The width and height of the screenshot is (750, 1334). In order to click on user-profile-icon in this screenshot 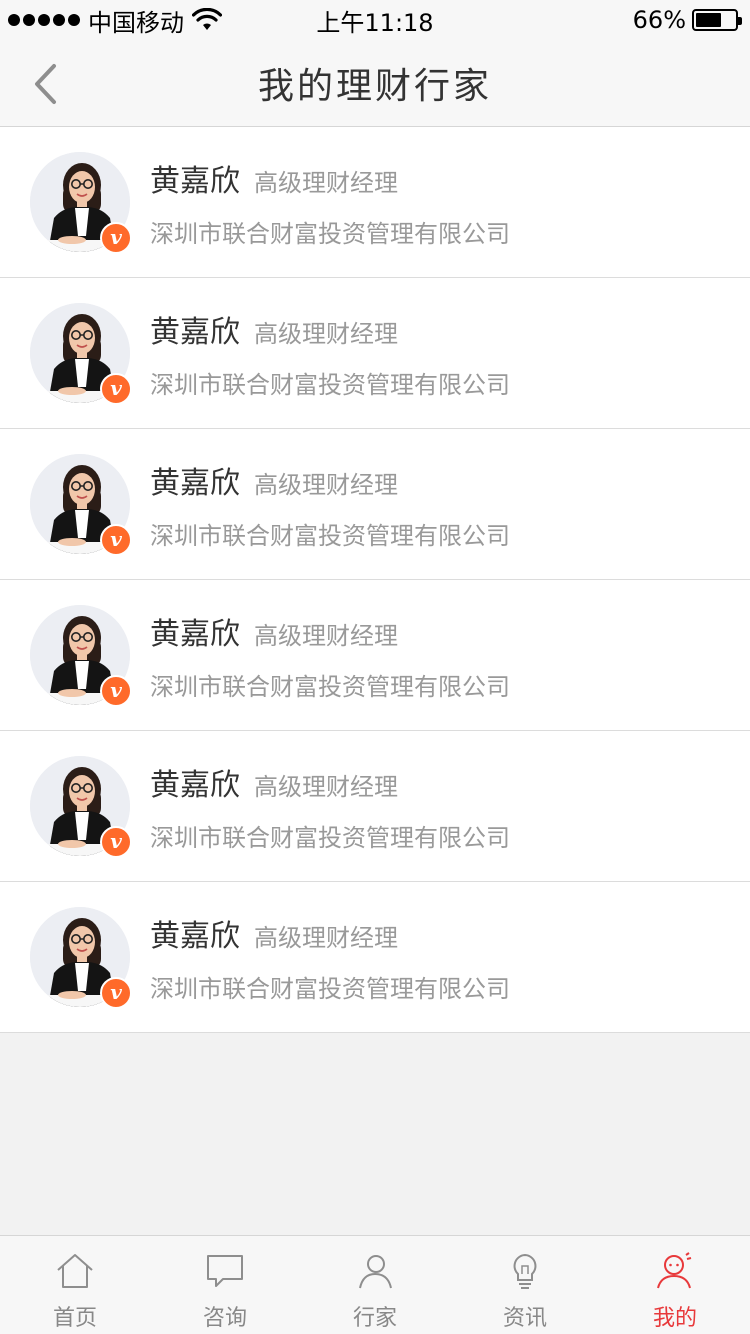, I will do `click(674, 1270)`.